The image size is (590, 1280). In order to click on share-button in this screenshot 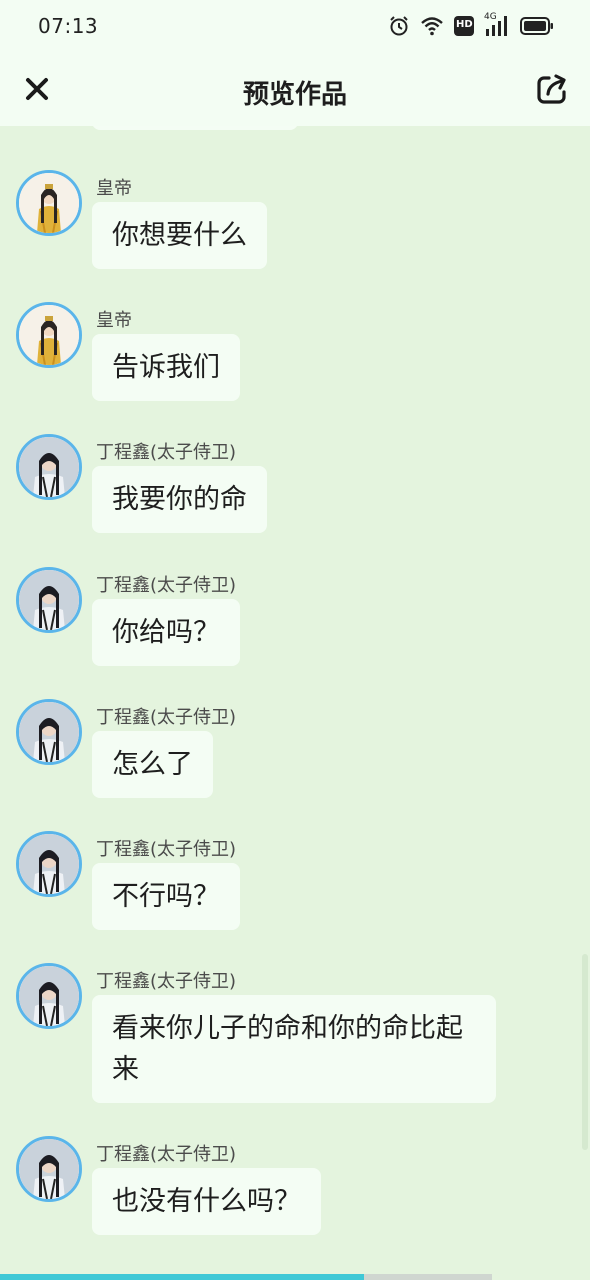, I will do `click(552, 89)`.